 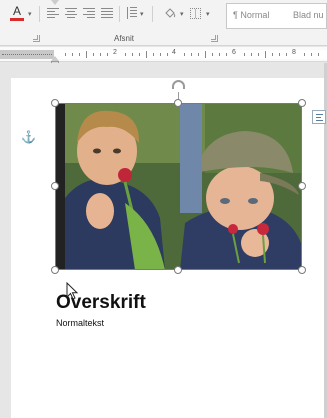 I want to click on ruler-margin-dots, so click(x=27, y=54).